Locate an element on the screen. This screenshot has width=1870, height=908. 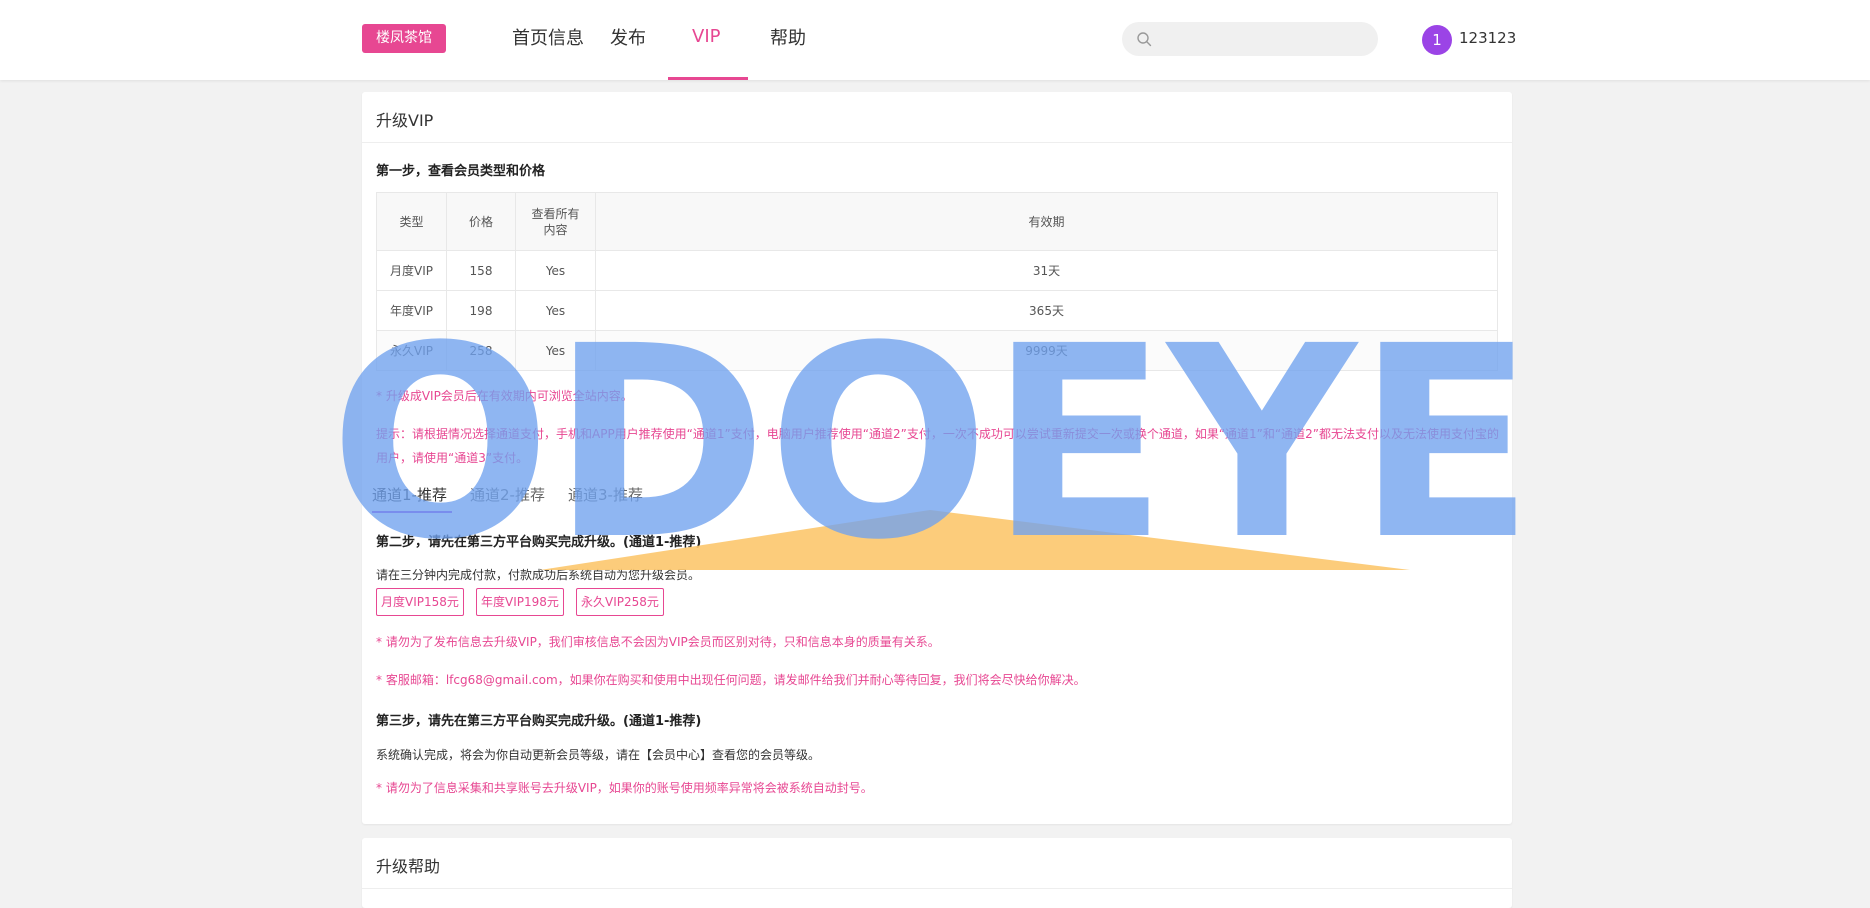
table-cell: 258 is located at coordinates (481, 350).